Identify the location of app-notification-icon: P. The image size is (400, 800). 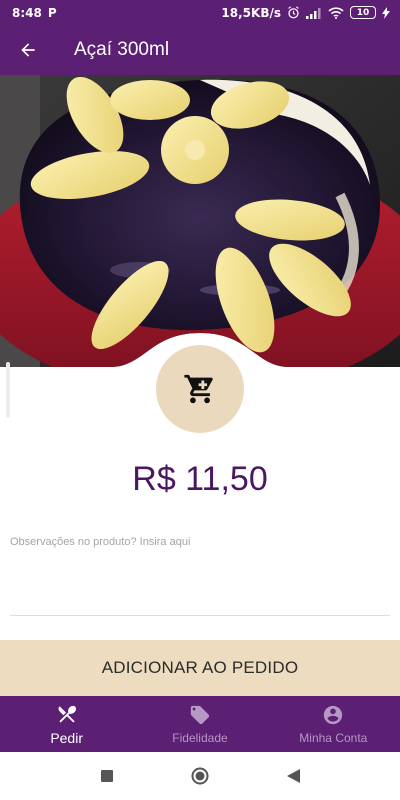
(52, 12).